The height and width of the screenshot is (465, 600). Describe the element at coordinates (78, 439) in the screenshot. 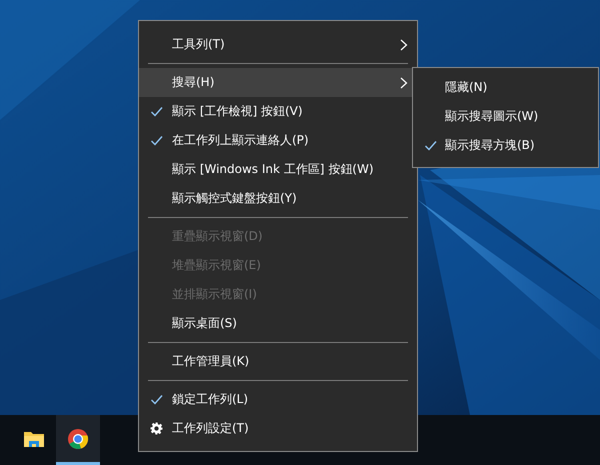

I see `browser-icon` at that location.